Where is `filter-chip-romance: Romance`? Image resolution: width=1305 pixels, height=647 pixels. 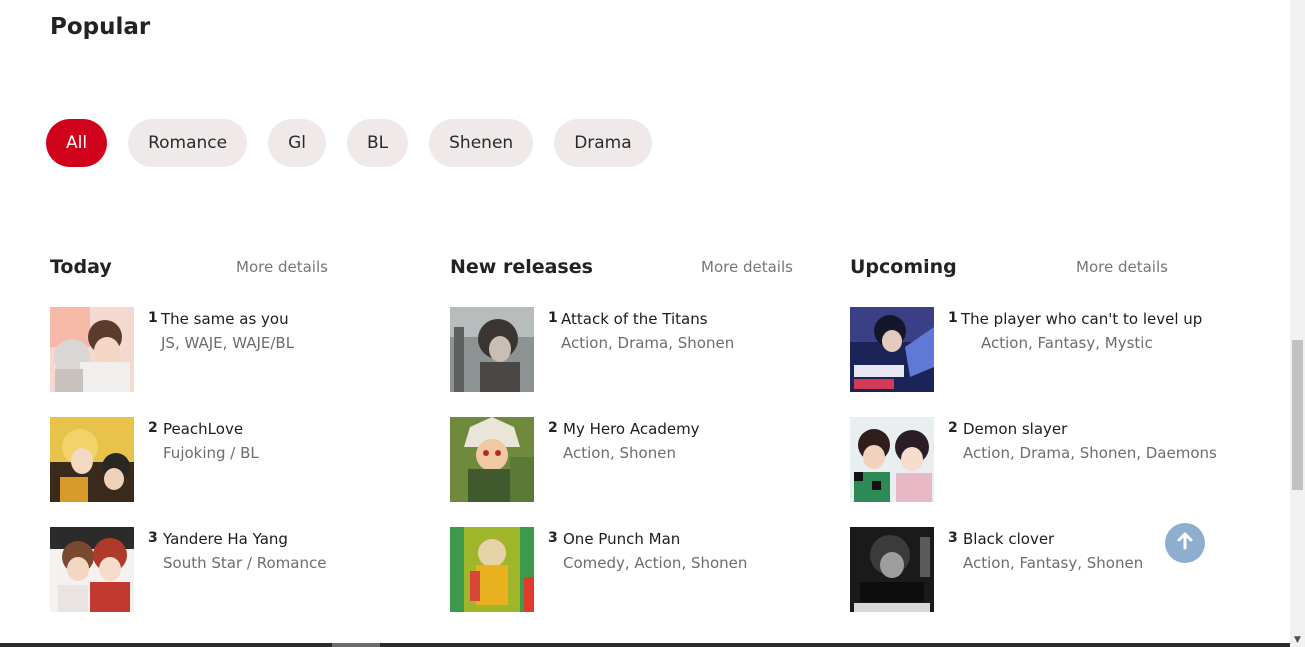
filter-chip-romance: Romance is located at coordinates (188, 143).